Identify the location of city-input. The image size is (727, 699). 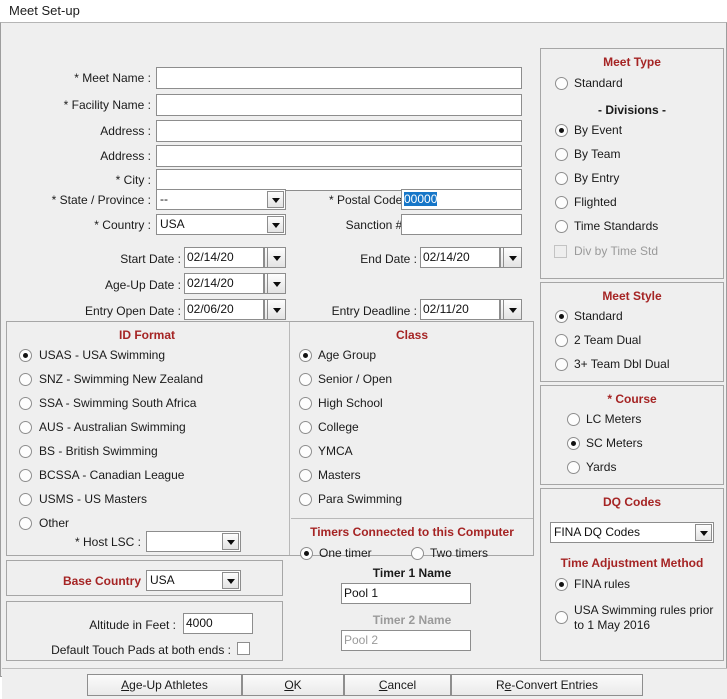
(339, 180).